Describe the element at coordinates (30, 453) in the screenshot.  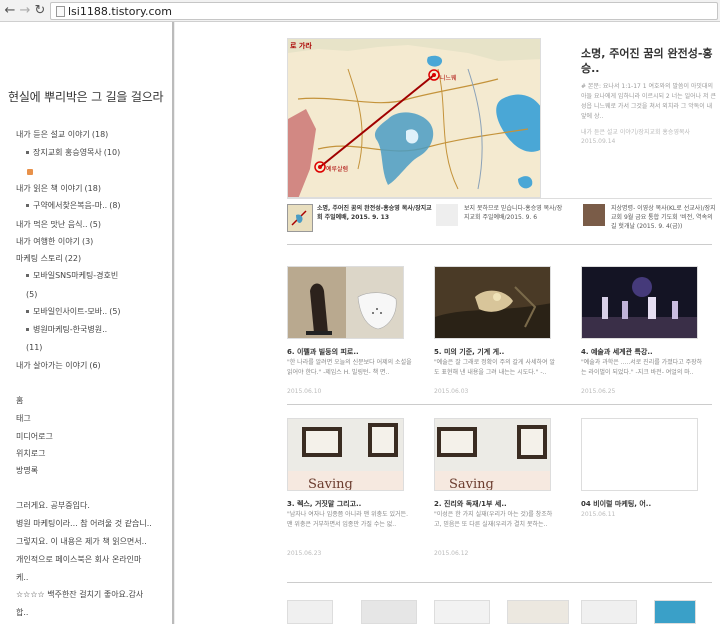
I see `menu-locationlog: 위치로그` at that location.